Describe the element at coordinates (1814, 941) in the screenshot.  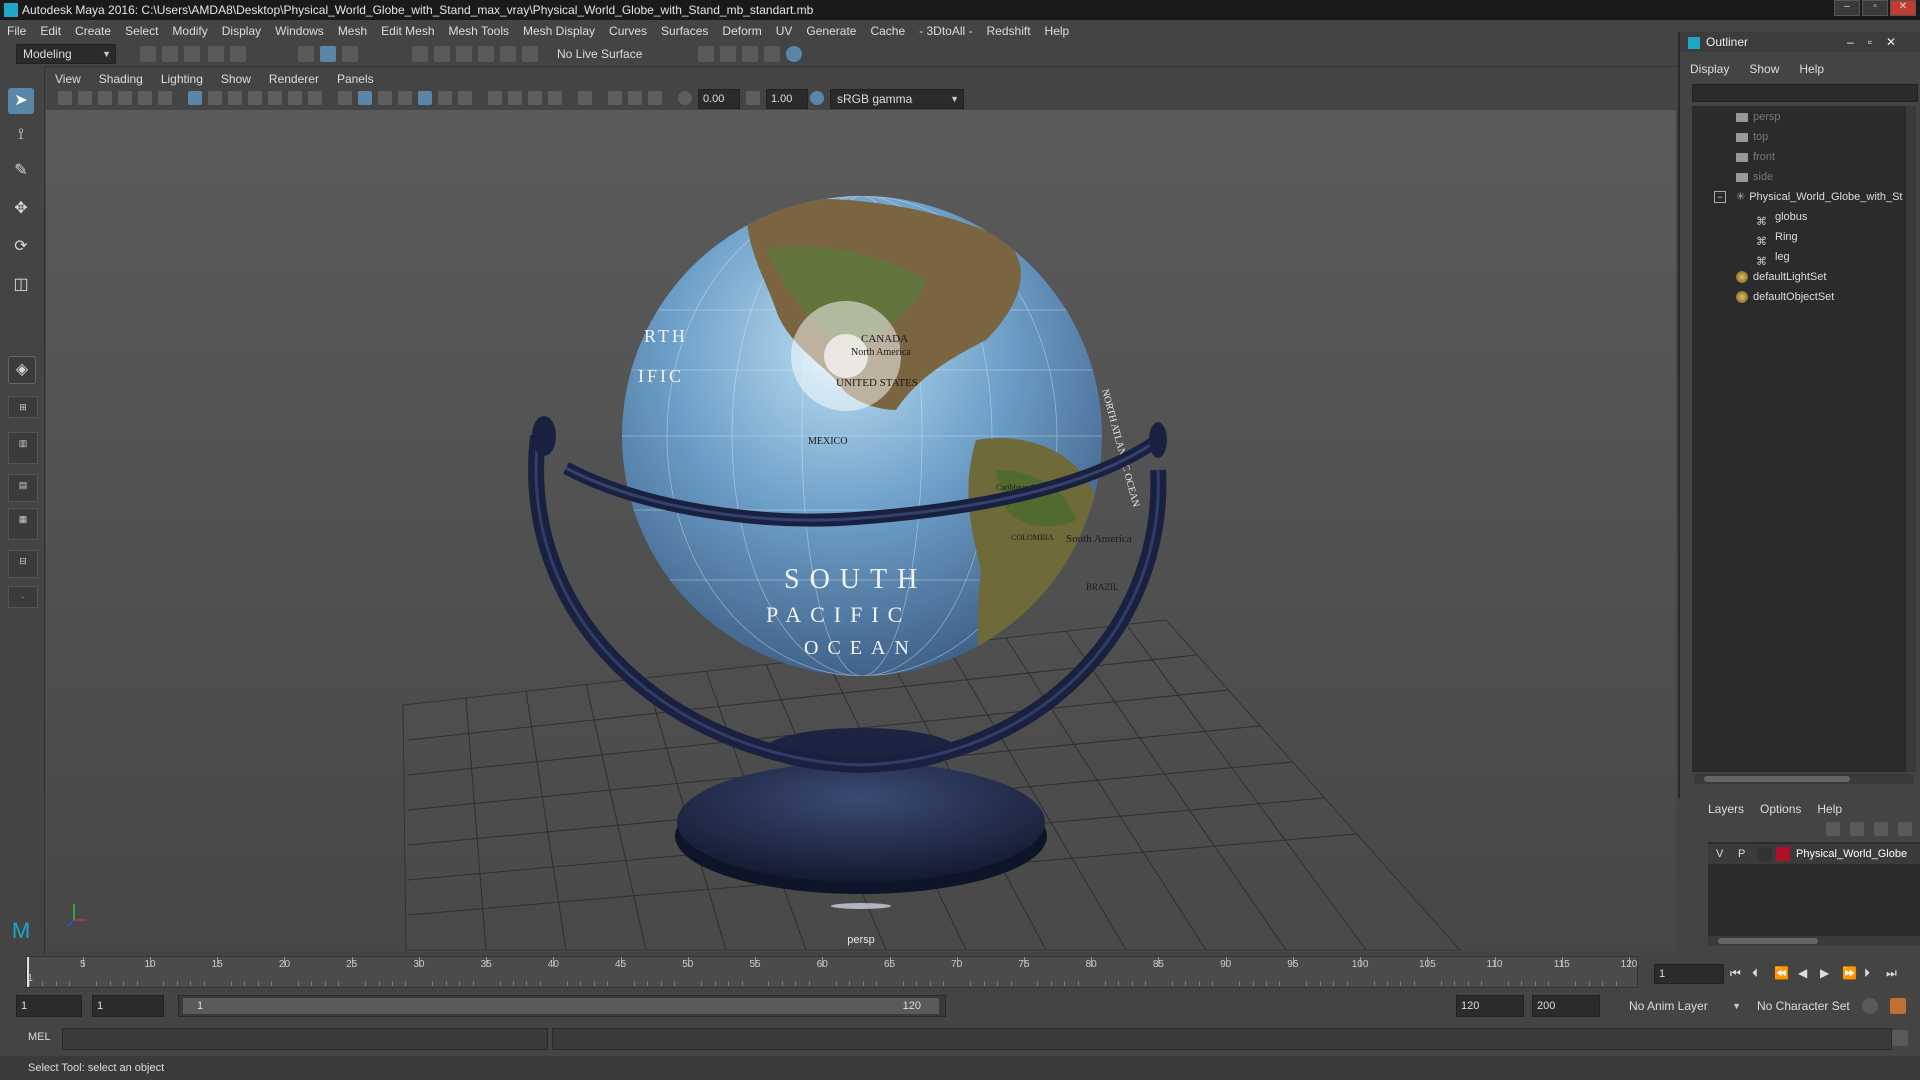
I see `layer-horizontal-scrollbar` at that location.